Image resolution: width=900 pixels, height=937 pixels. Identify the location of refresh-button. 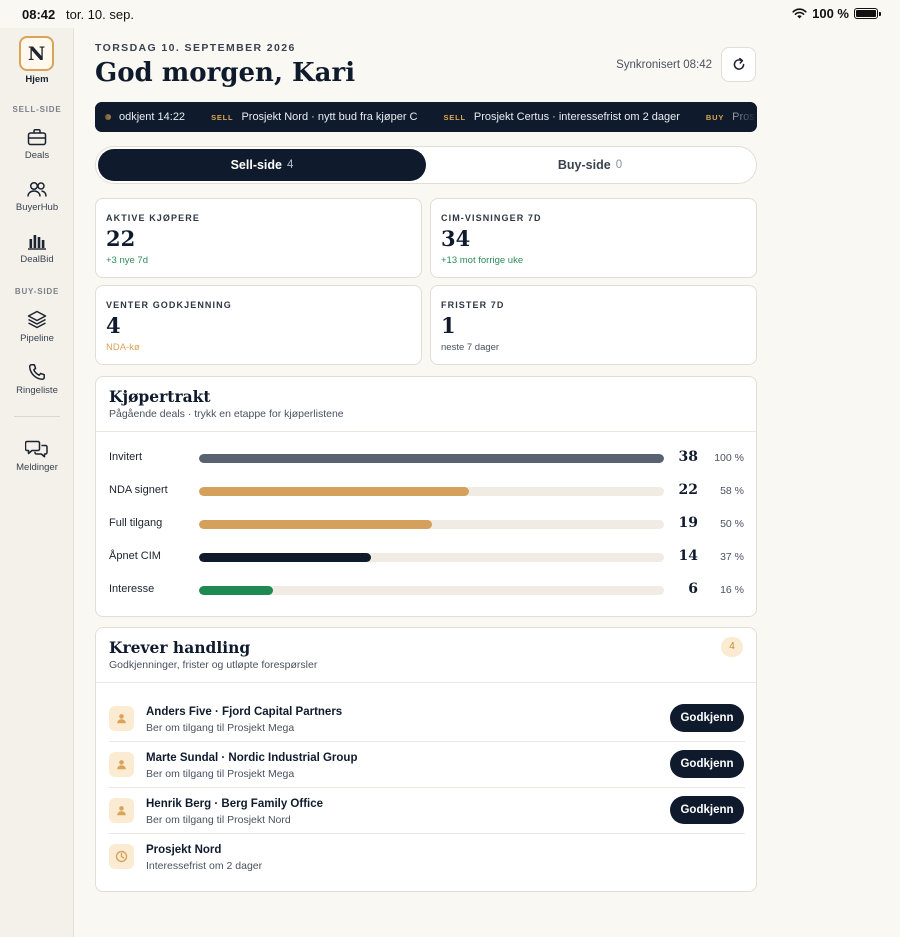
(738, 64).